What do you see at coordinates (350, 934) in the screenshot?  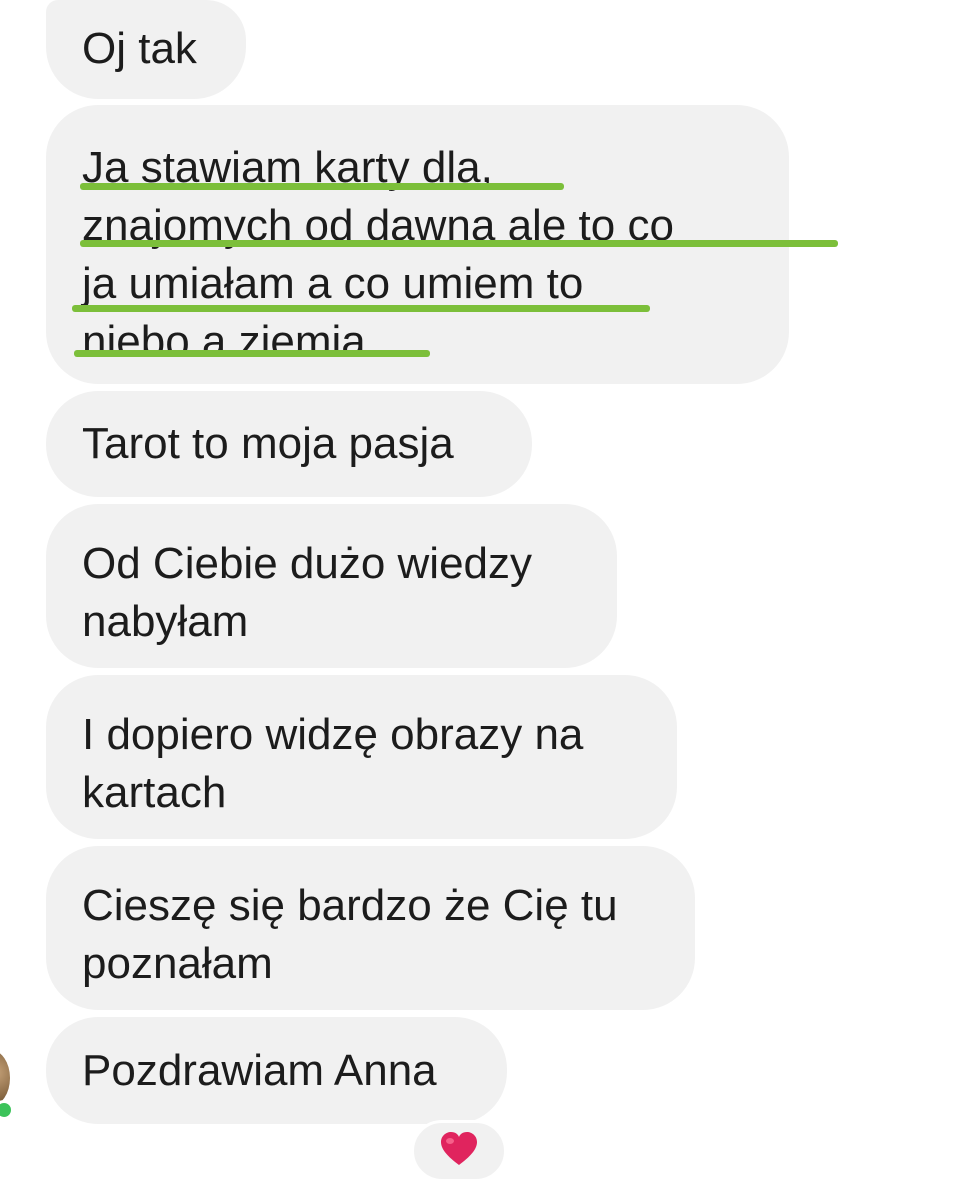 I see `message-text: Cieszę się bardzo że Cię tu poznałam` at bounding box center [350, 934].